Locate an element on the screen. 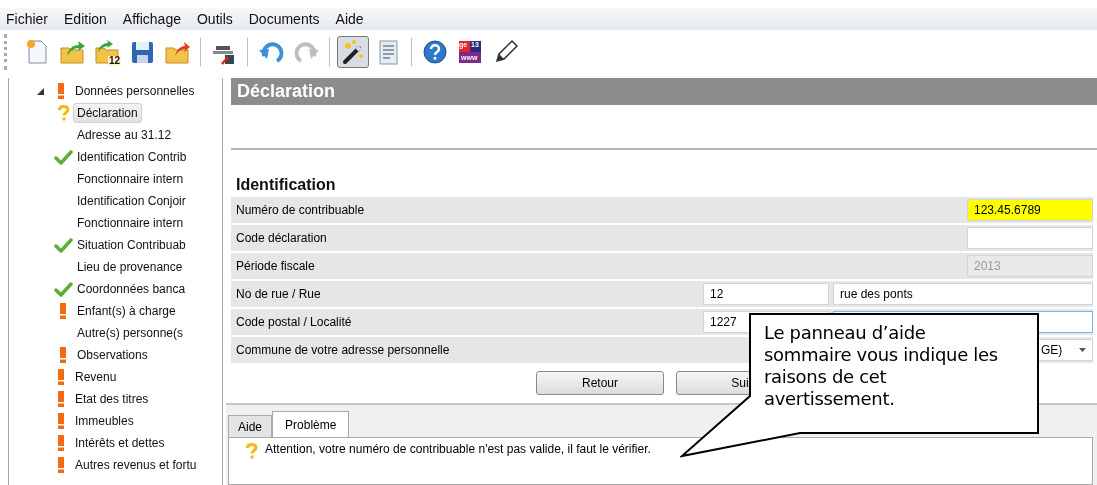  tree-item: Intérêts et dettes is located at coordinates (120, 443).